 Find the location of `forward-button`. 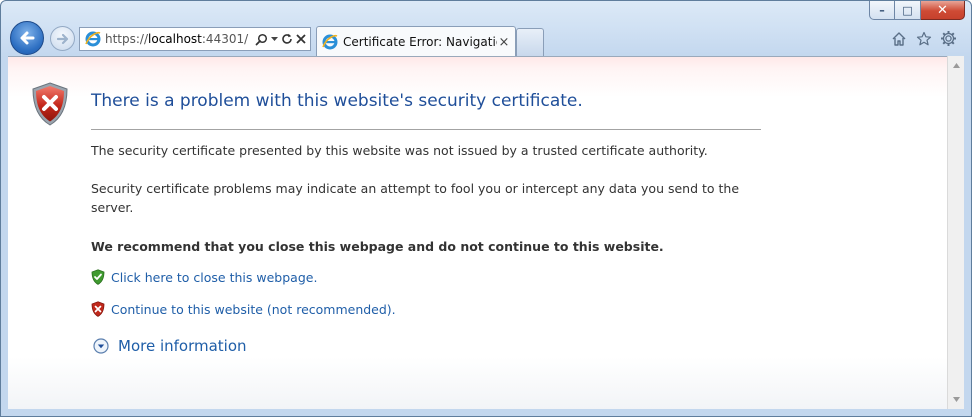

forward-button is located at coordinates (62, 38).